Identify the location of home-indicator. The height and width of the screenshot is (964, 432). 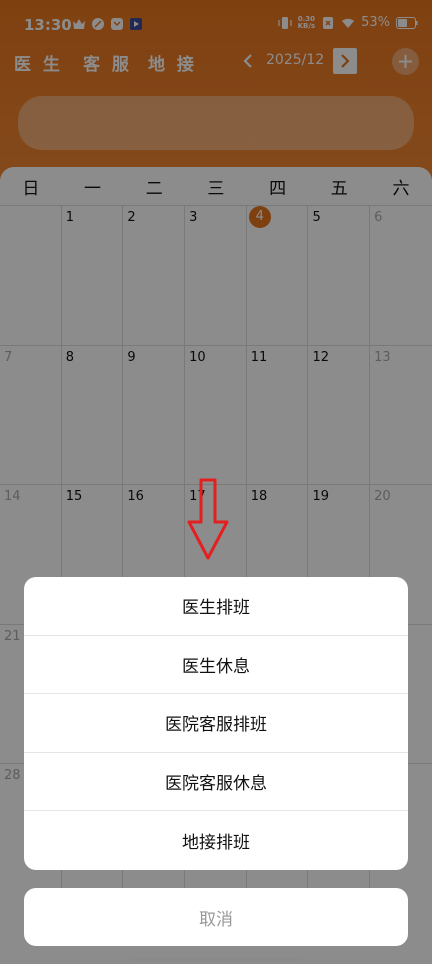
(216, 960).